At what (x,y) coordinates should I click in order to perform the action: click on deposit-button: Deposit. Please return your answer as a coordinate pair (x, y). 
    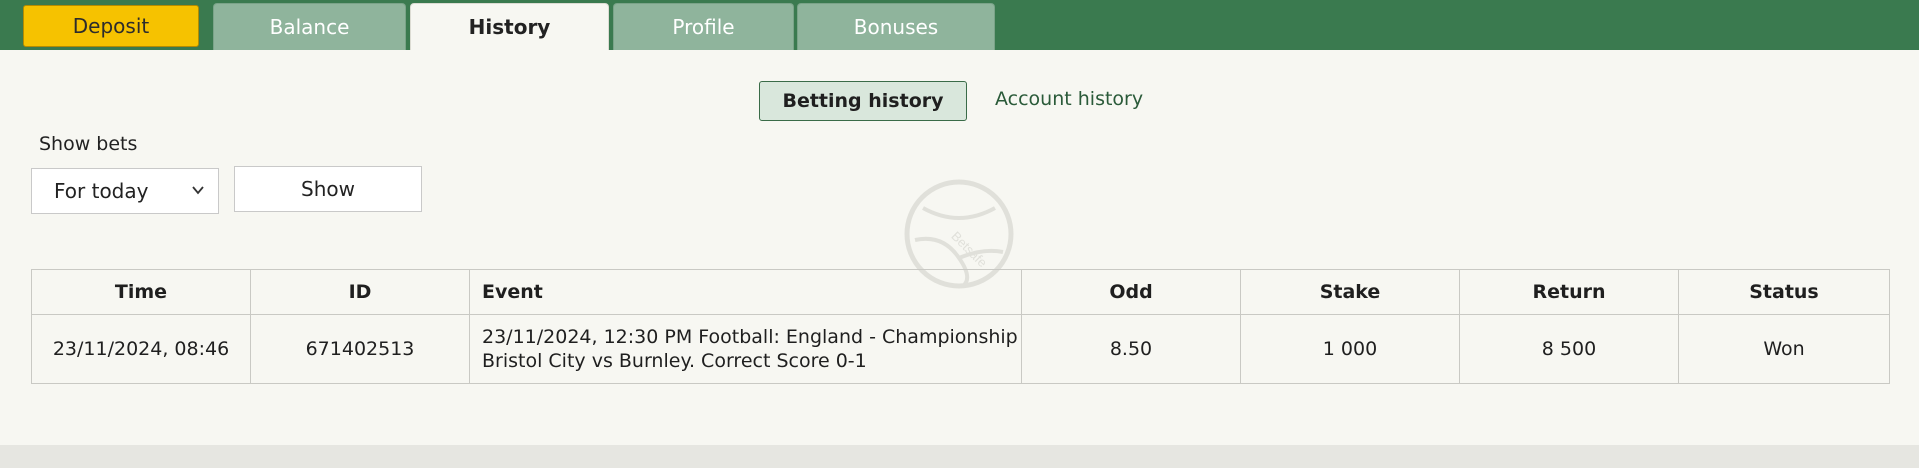
    Looking at the image, I should click on (111, 26).